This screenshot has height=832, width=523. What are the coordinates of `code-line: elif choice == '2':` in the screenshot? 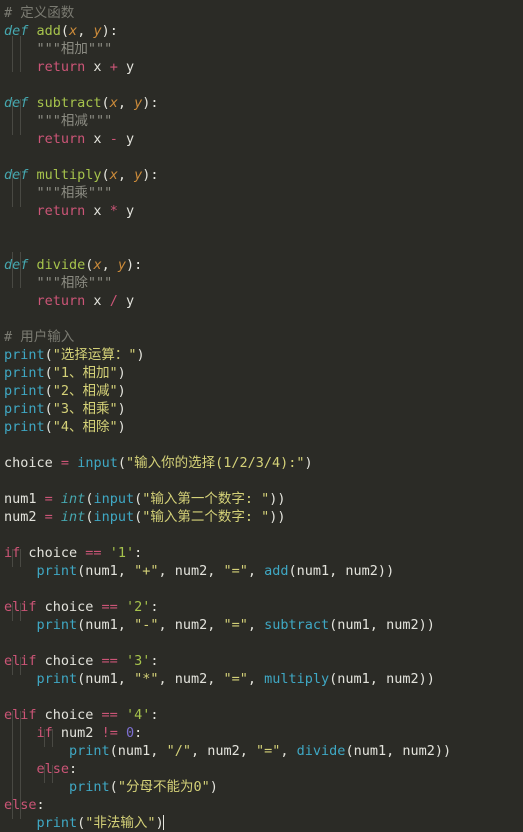 It's located at (261, 607).